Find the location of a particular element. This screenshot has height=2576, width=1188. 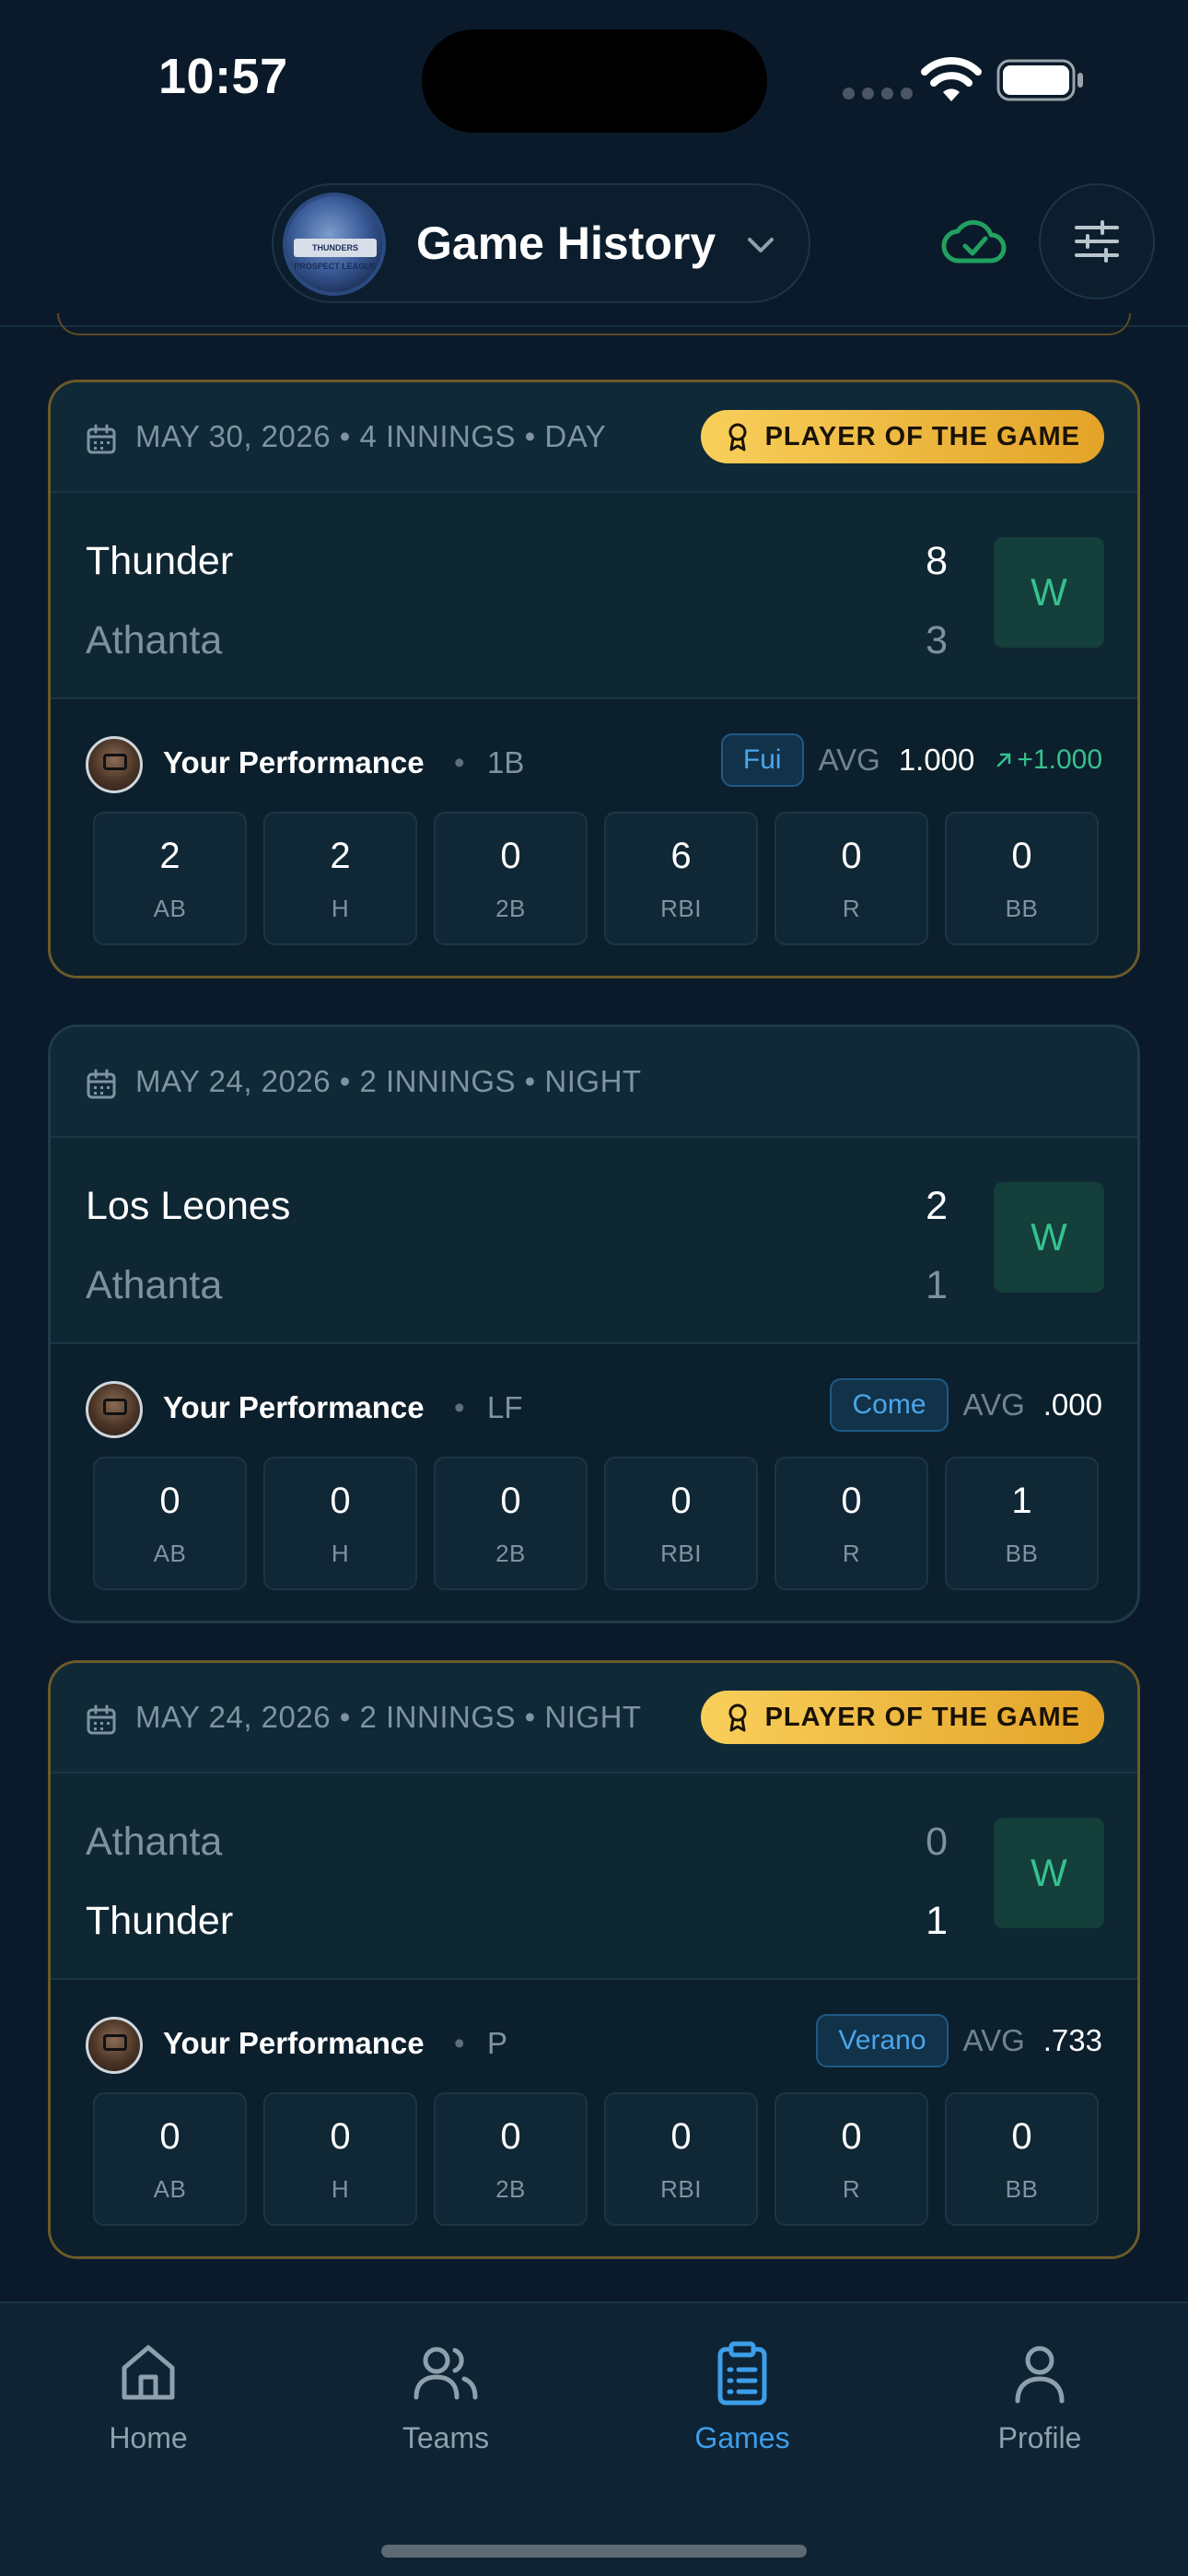

stat-rbi: 0 RBI is located at coordinates (681, 1523).